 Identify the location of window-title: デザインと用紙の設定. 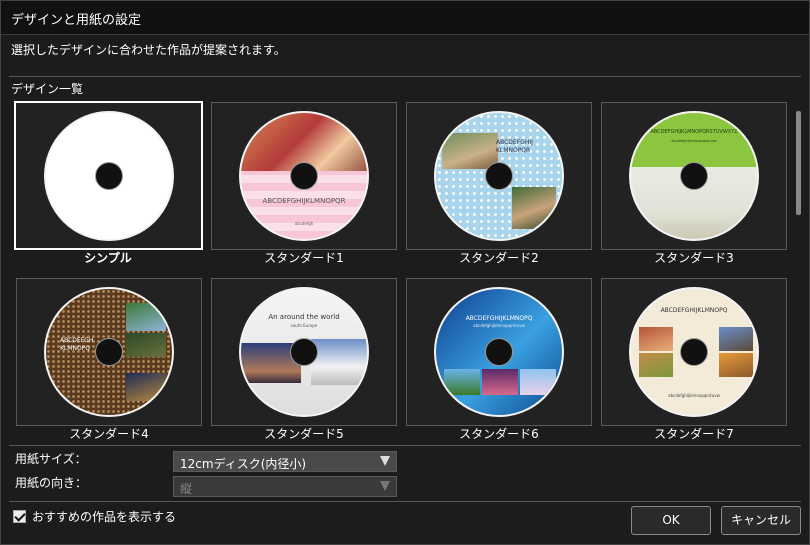
(76, 20).